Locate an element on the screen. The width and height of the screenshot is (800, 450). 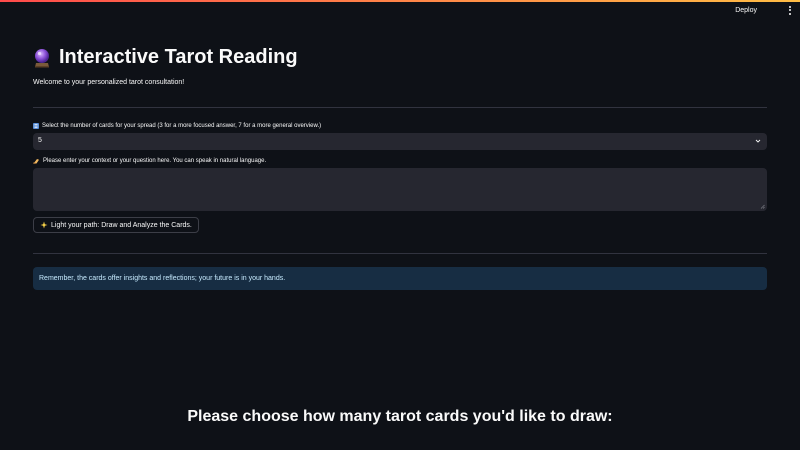
app-header: Deploy is located at coordinates (400, 12).